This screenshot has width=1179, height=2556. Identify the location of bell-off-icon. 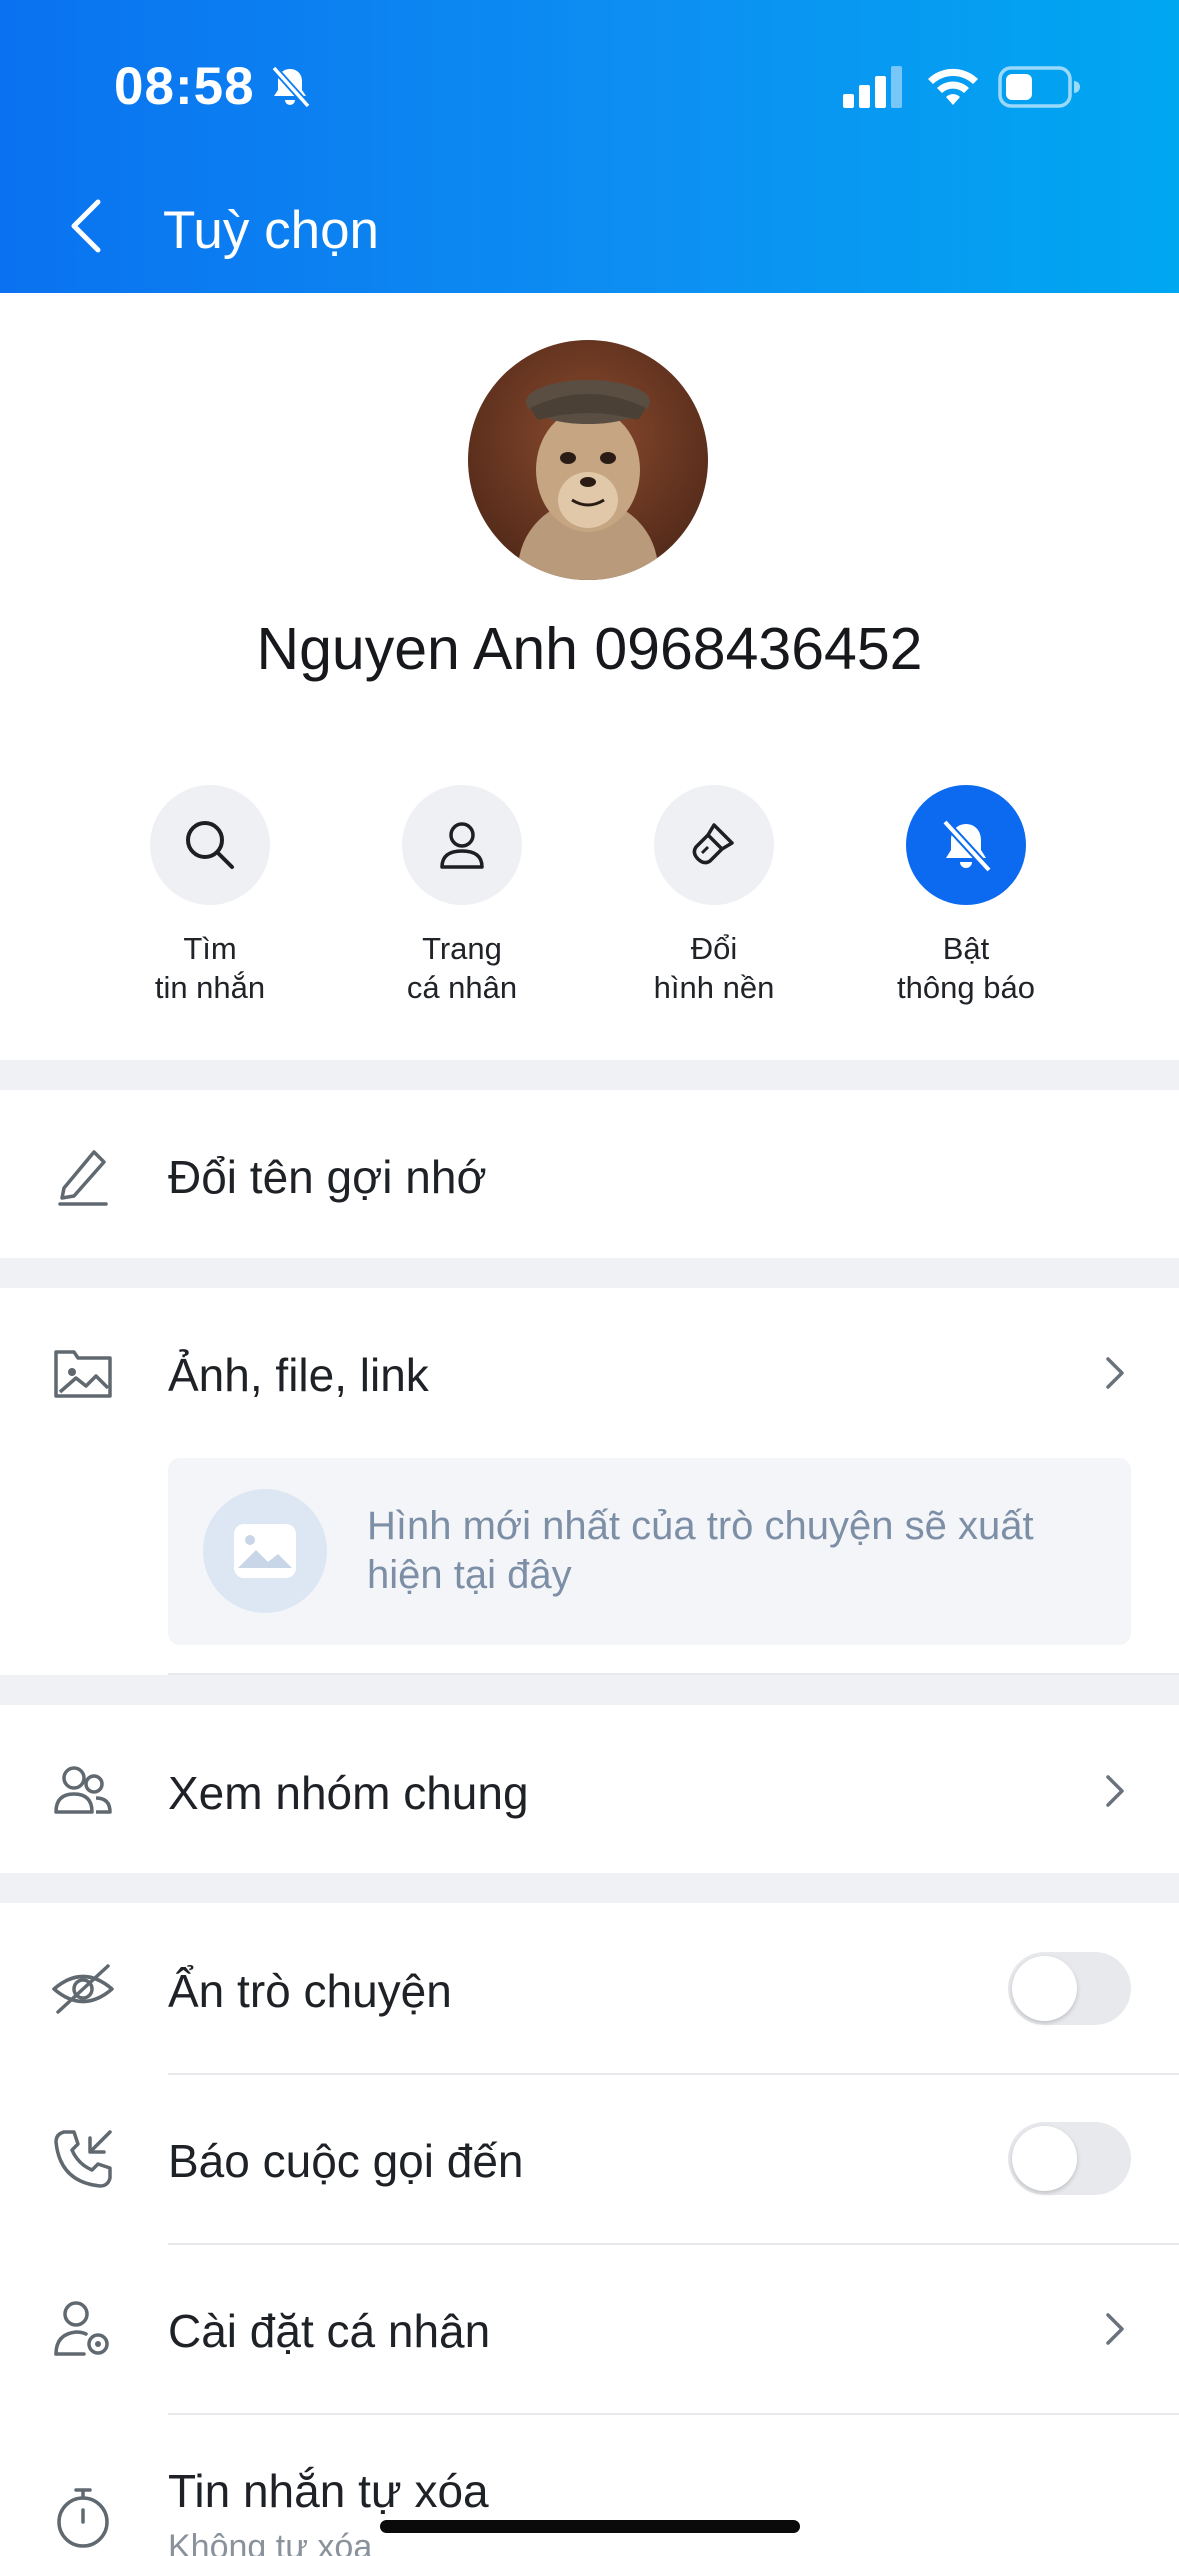
(967, 846).